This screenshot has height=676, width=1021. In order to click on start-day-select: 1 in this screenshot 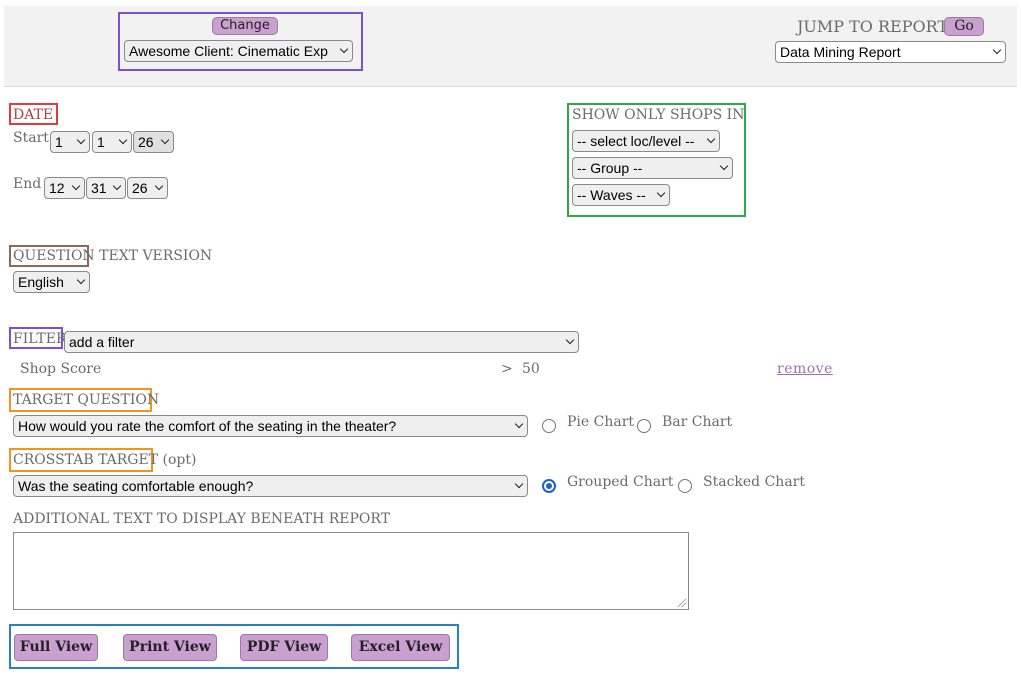, I will do `click(112, 142)`.